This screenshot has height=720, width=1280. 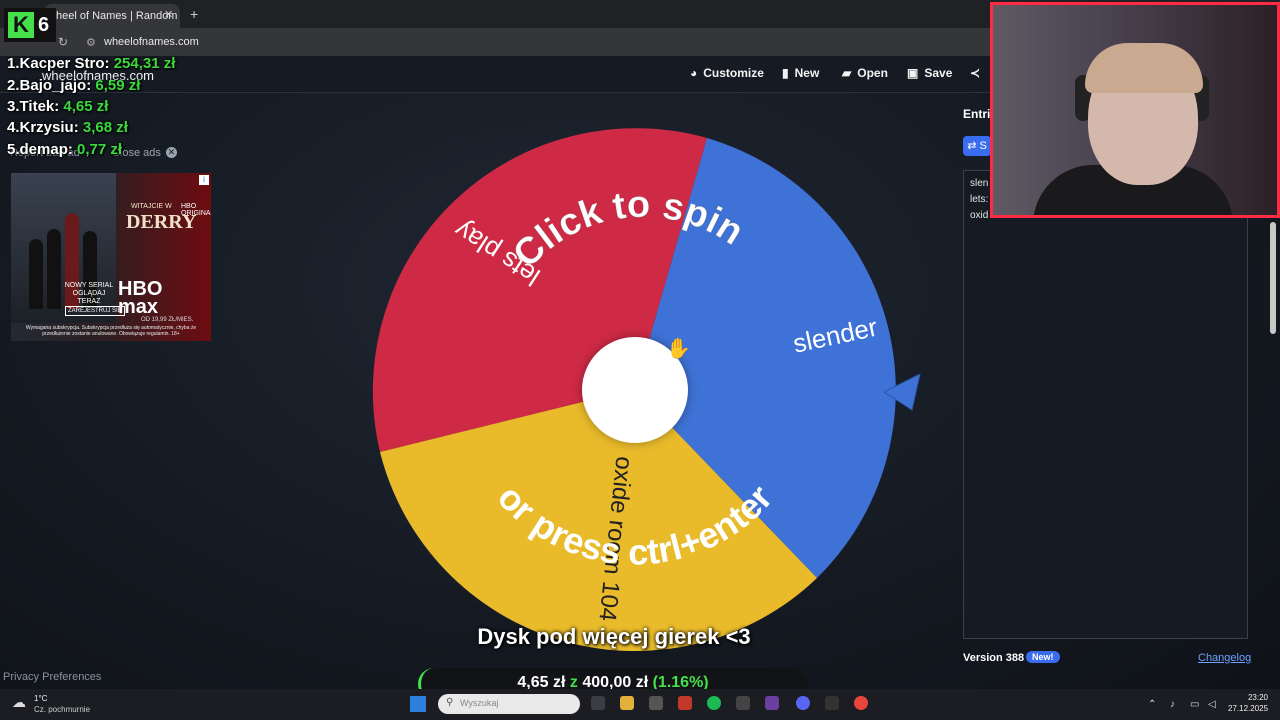 What do you see at coordinates (627, 703) in the screenshot?
I see `file-explorer-icon` at bounding box center [627, 703].